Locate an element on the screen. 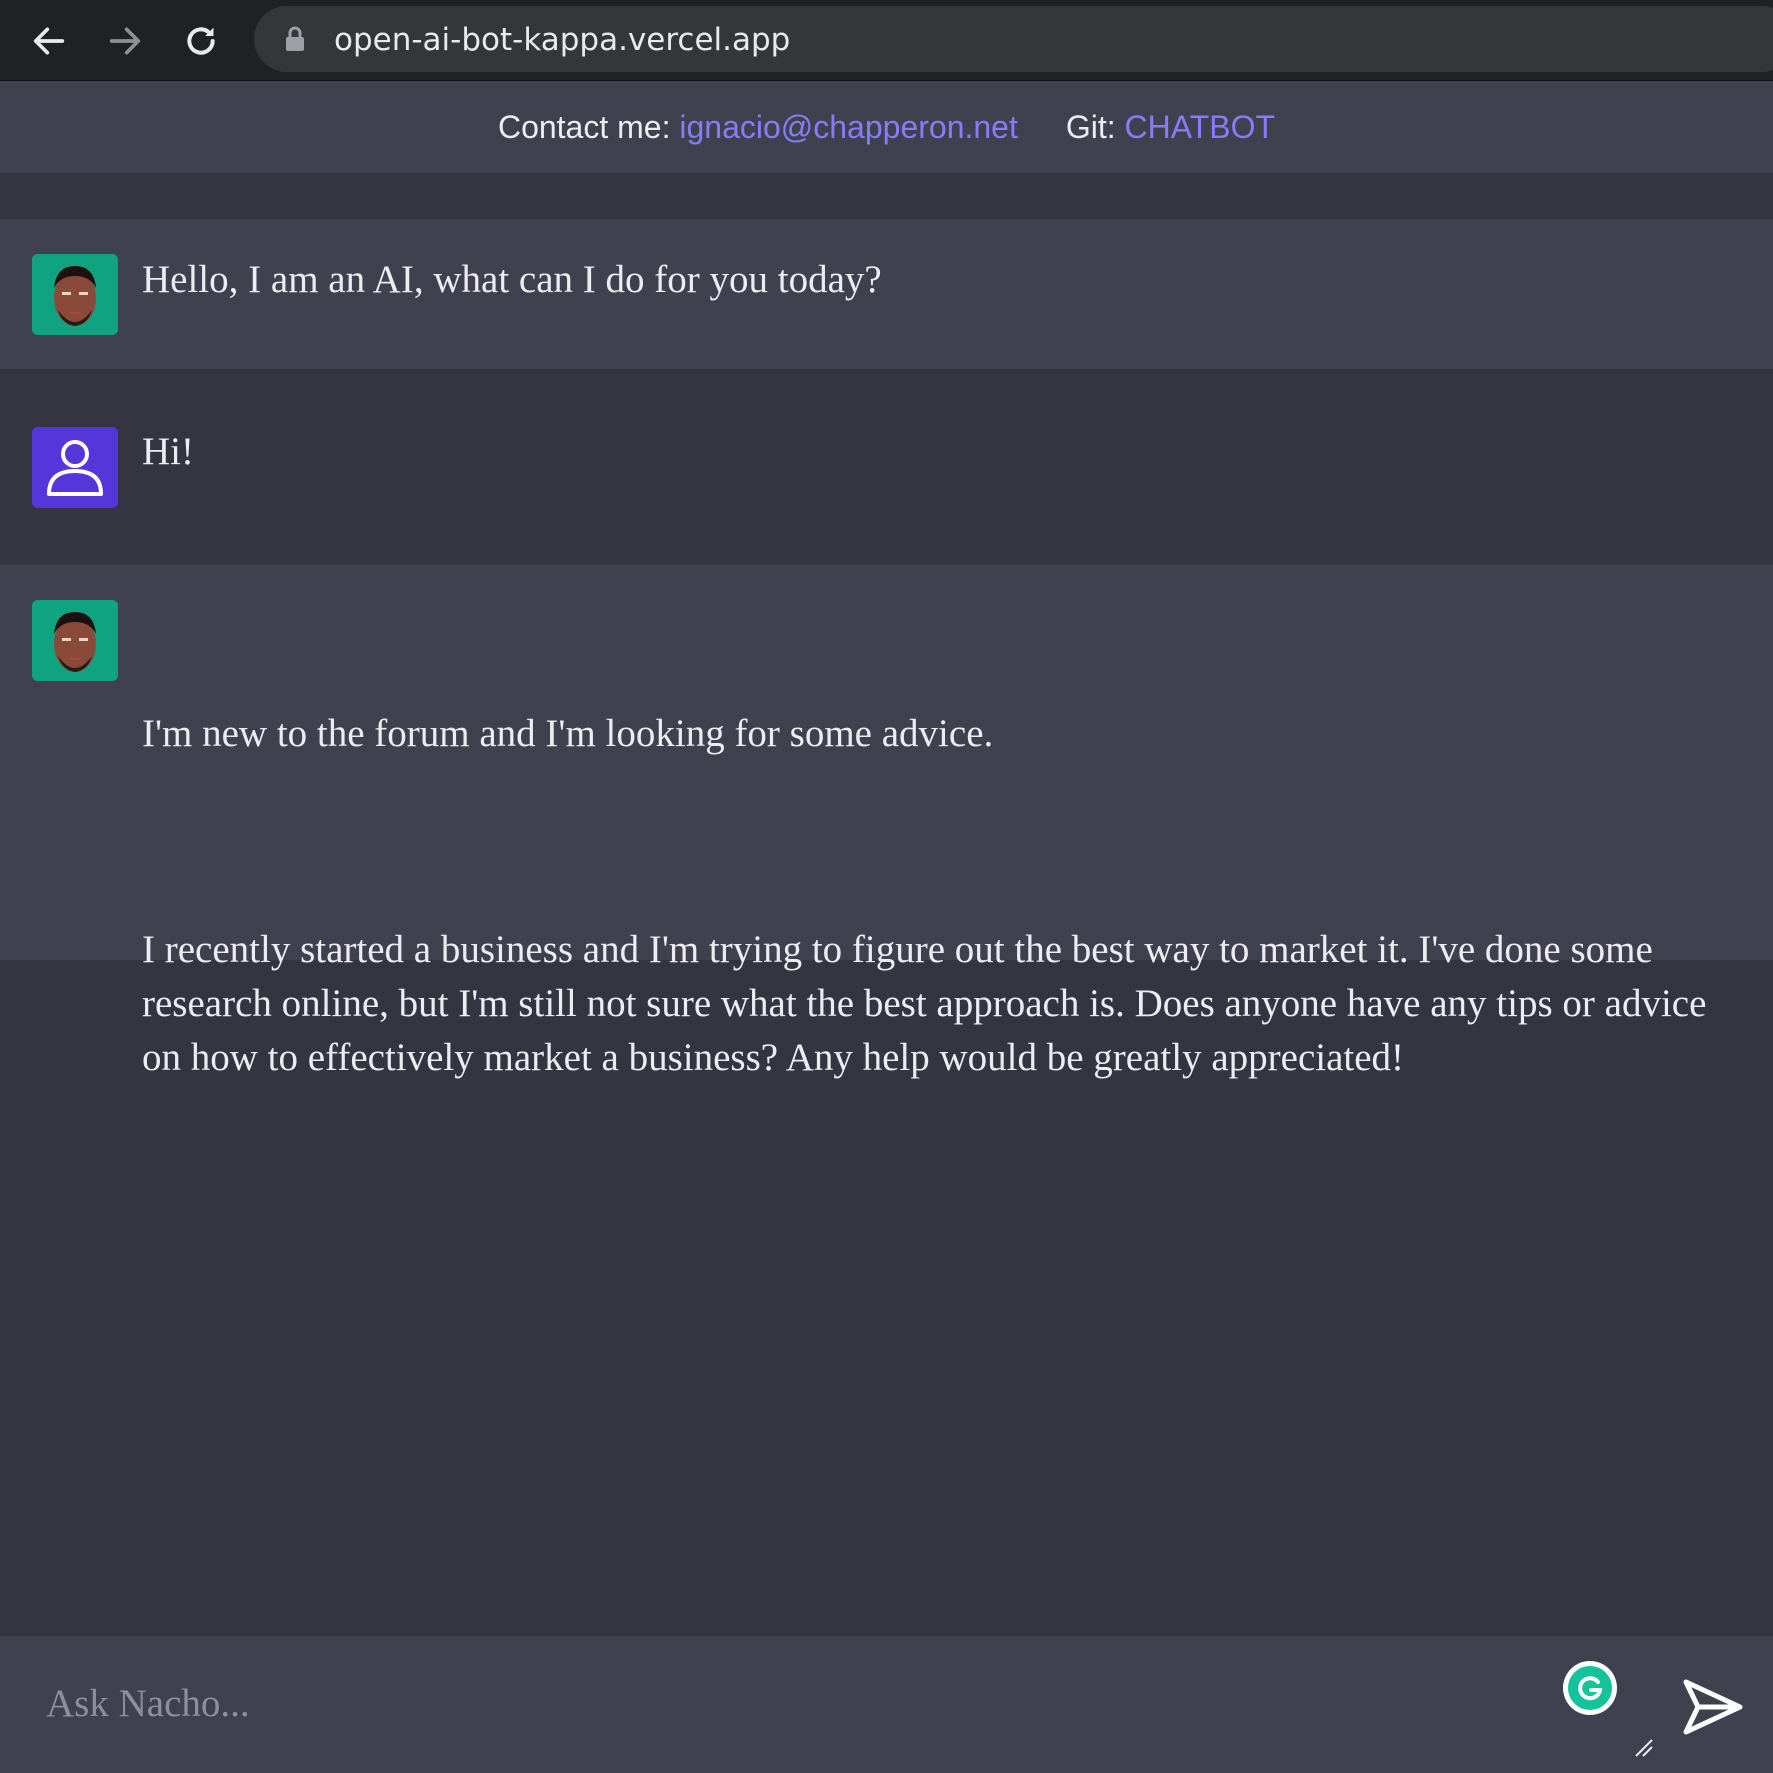  browser-toolbar: open-ai-bot-kappa.vercel.app is located at coordinates (886, 40).